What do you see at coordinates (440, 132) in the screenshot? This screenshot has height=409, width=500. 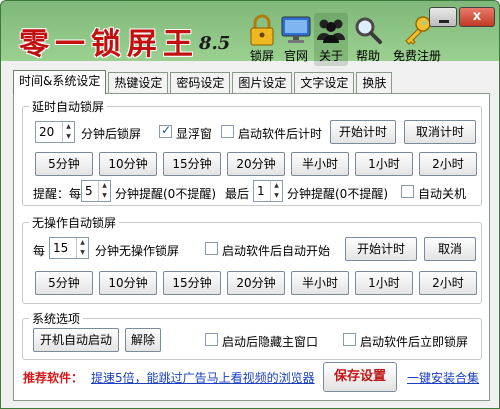 I see `delay-cancel-button: 取消计时` at bounding box center [440, 132].